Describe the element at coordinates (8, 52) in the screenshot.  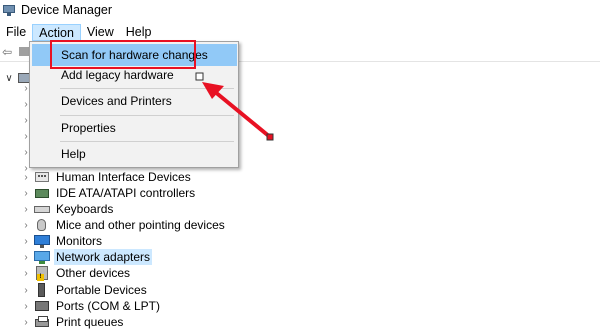
I see `back-arrow-icon: ⇦` at that location.